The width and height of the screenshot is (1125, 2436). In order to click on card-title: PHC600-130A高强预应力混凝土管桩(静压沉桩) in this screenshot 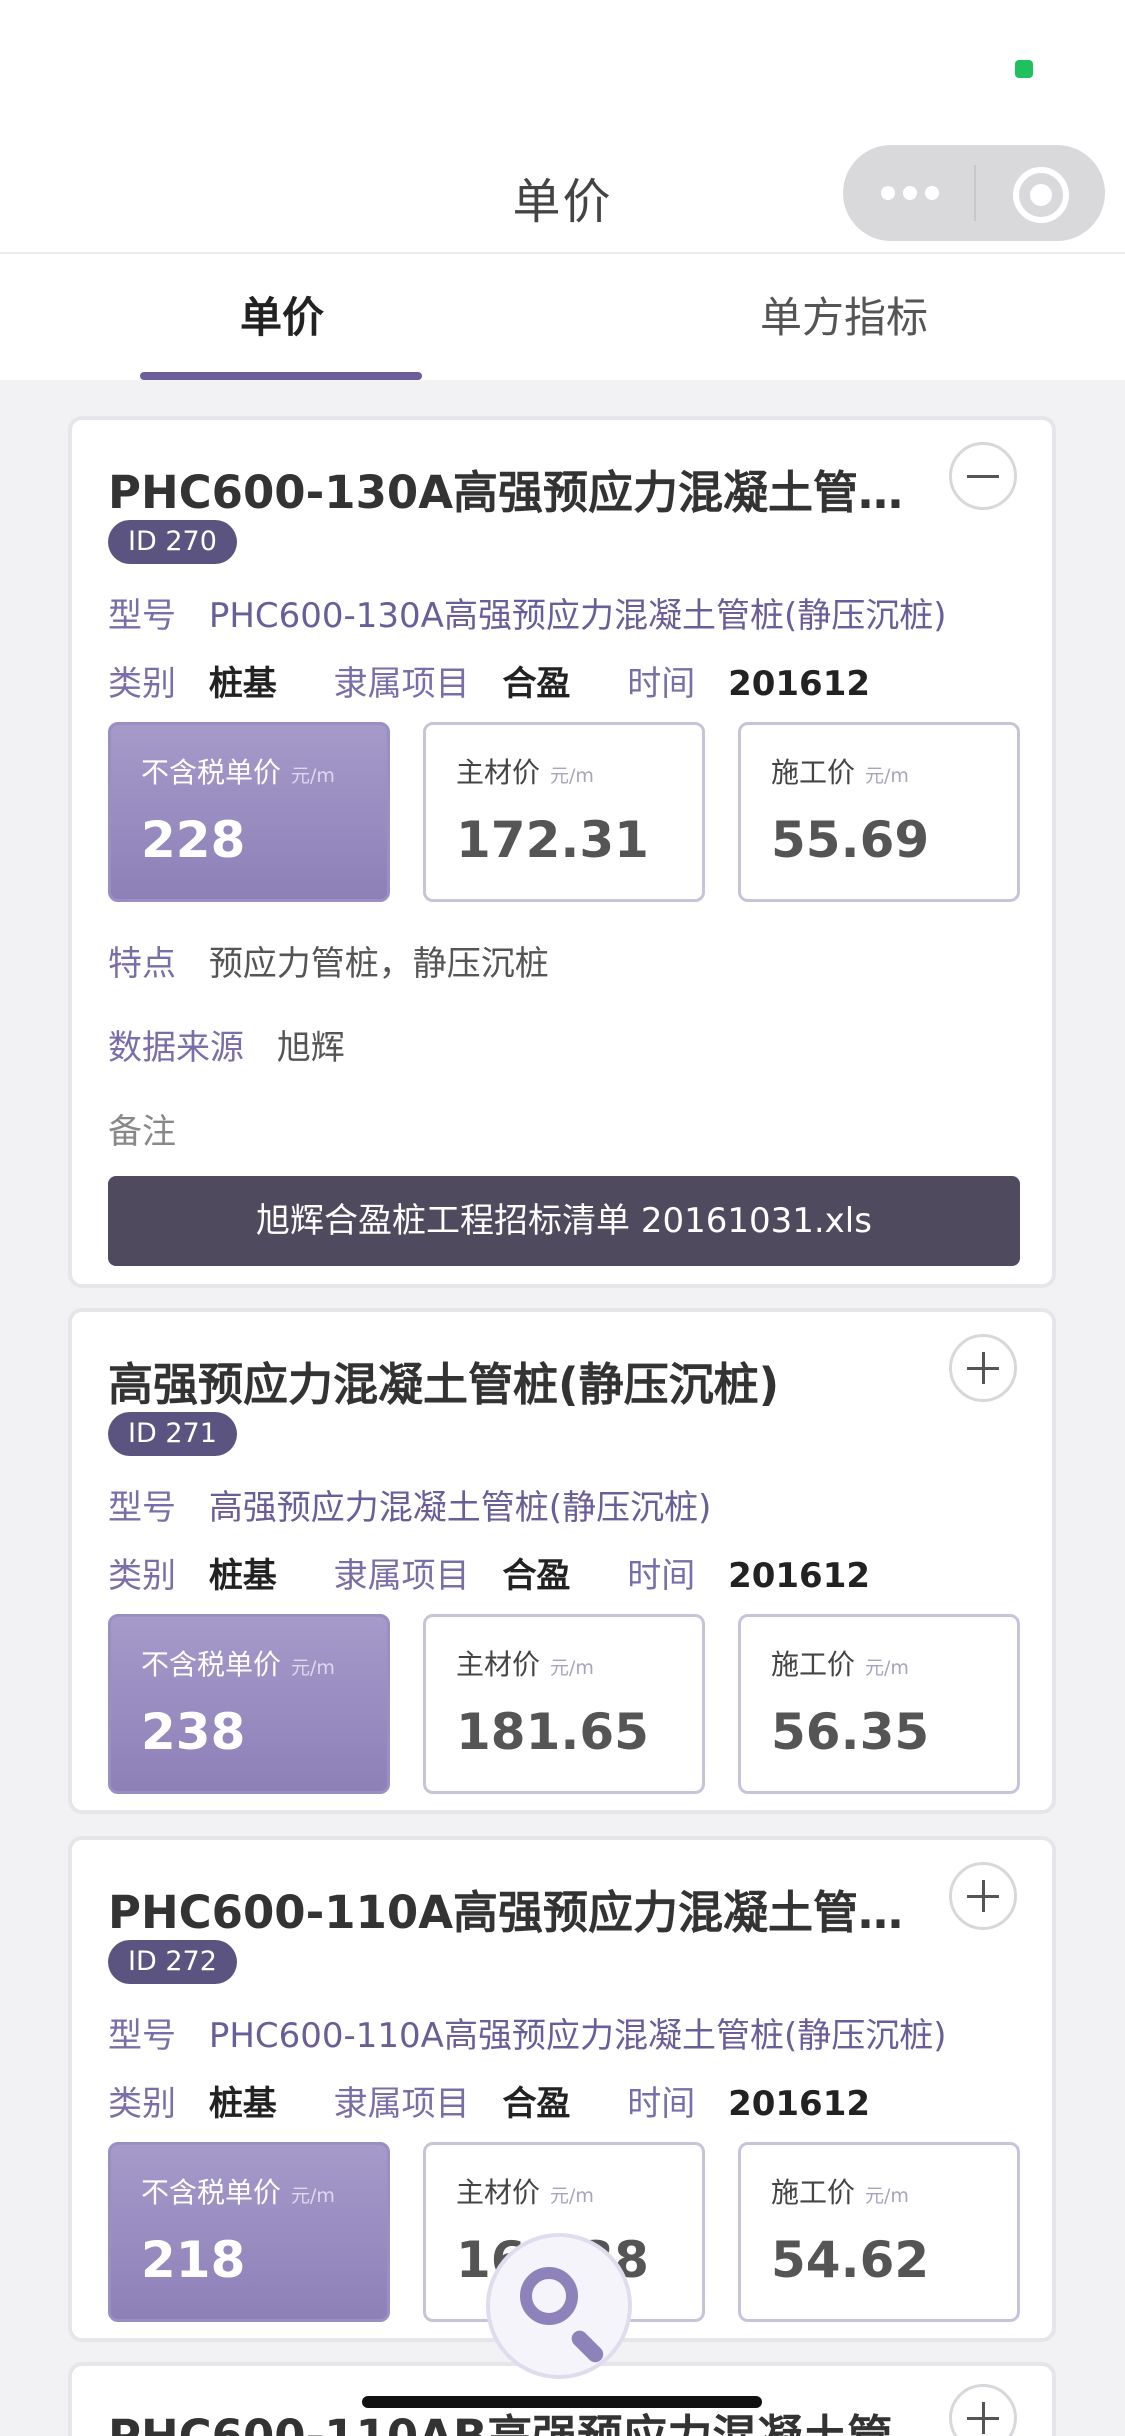, I will do `click(523, 492)`.